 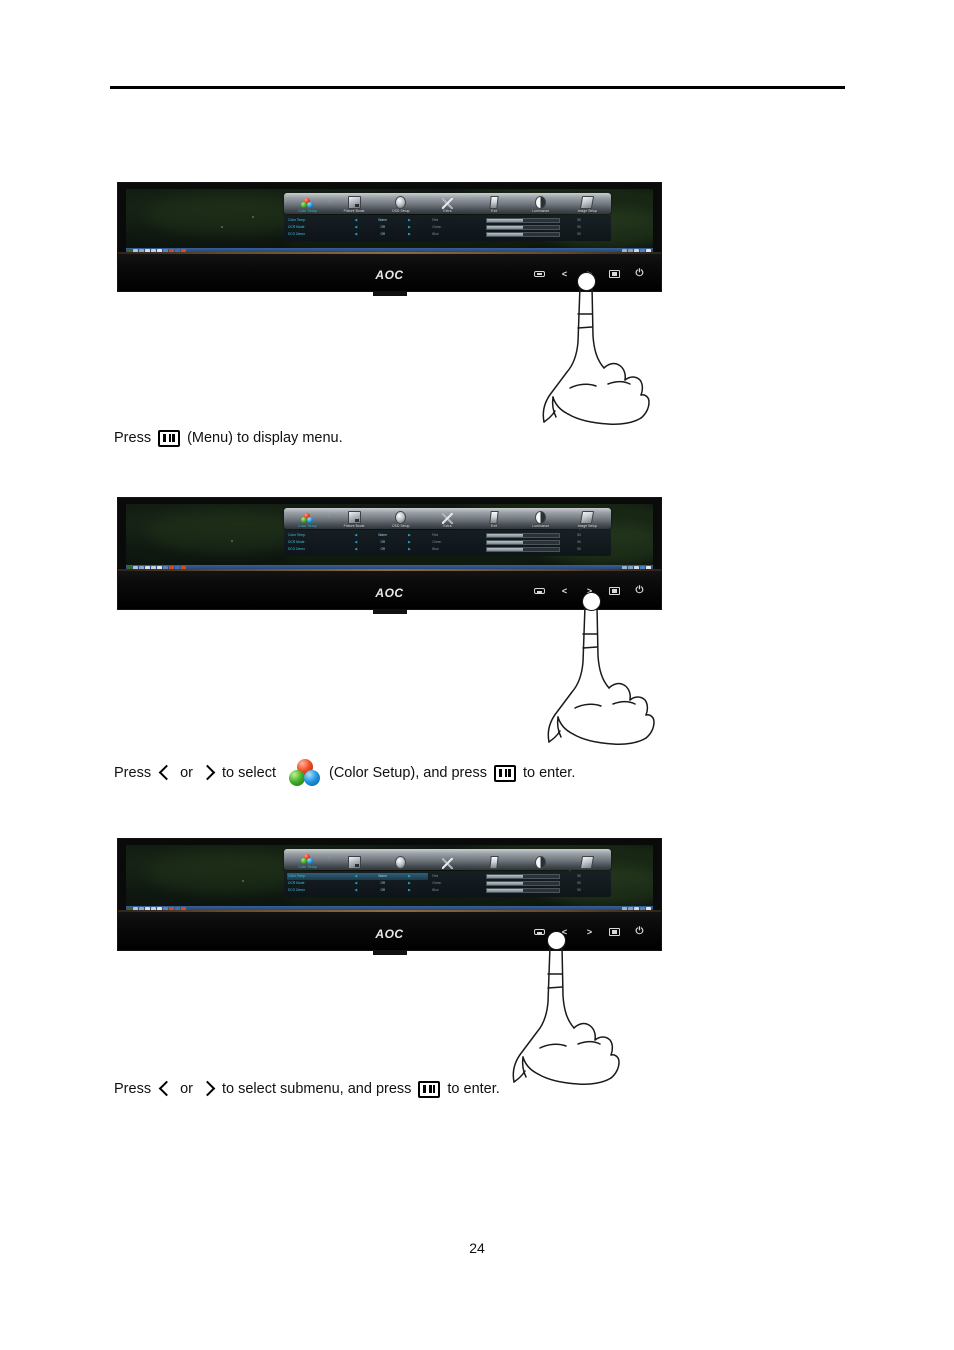 What do you see at coordinates (382, 548) in the screenshot?
I see `osd-row-value: Off` at bounding box center [382, 548].